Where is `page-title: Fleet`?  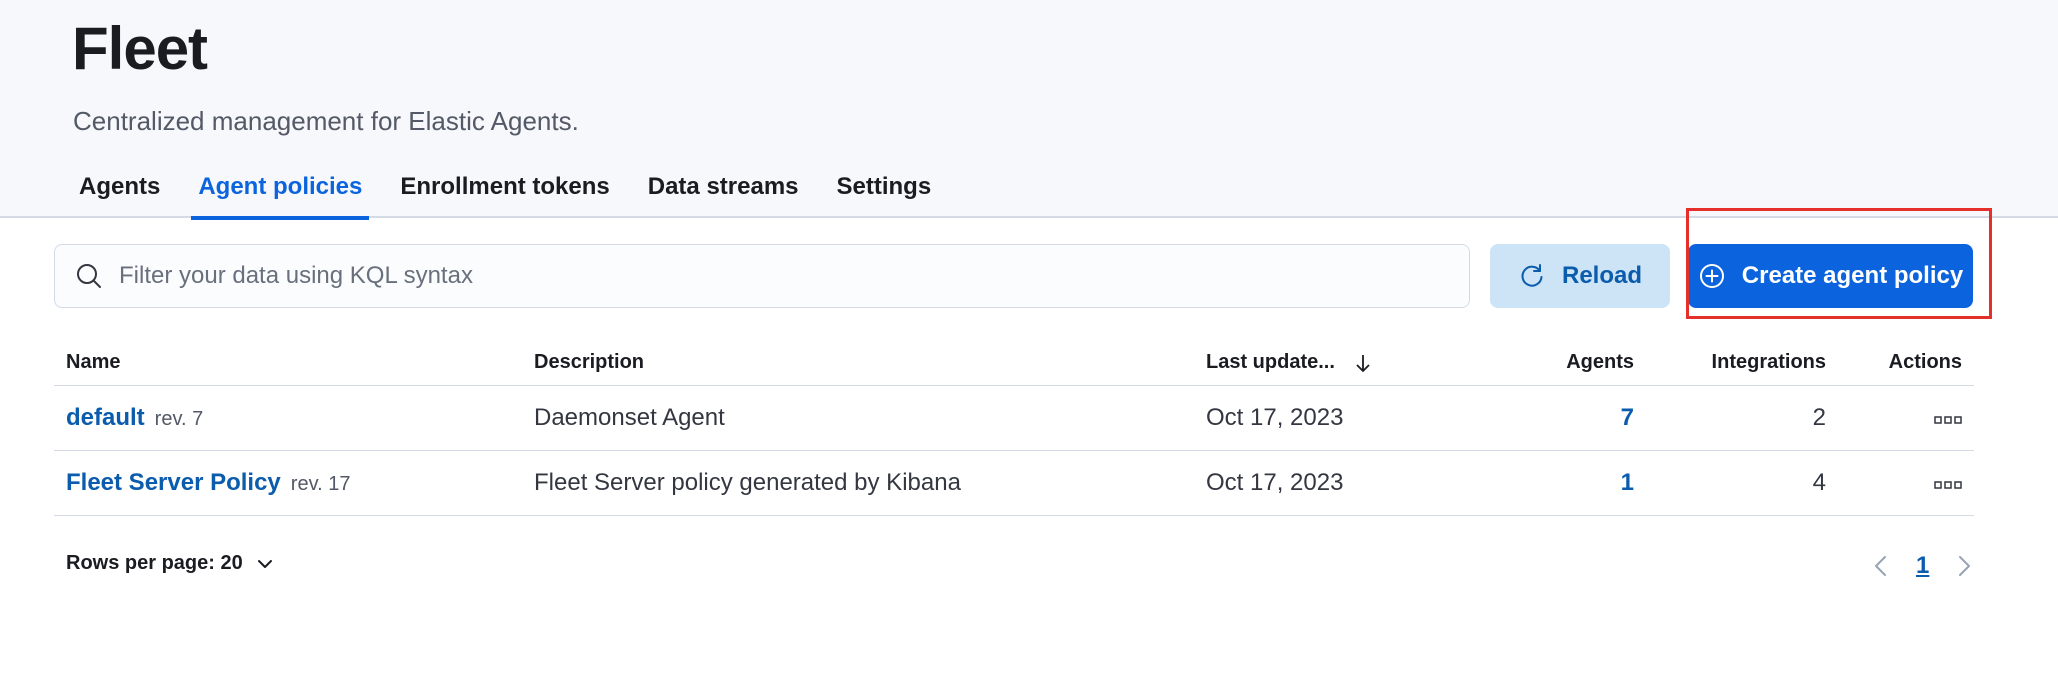 page-title: Fleet is located at coordinates (140, 48).